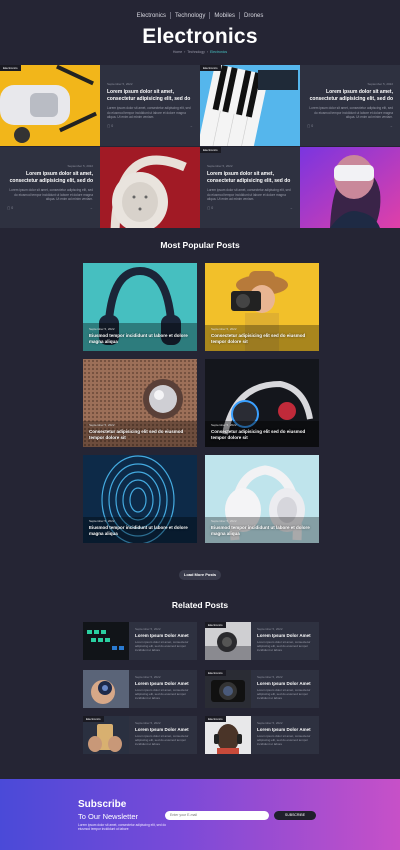 This screenshot has height=850, width=400. What do you see at coordinates (253, 16) in the screenshot?
I see `nav-item-drones: Drones` at bounding box center [253, 16].